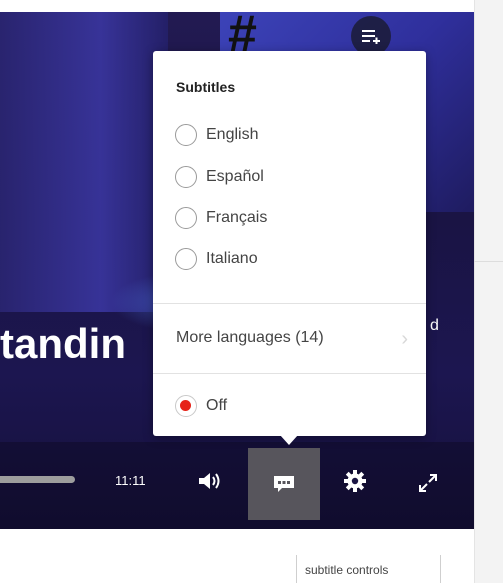 This screenshot has height=583, width=503. What do you see at coordinates (296, 569) in the screenshot?
I see `caption-bracket-left` at bounding box center [296, 569].